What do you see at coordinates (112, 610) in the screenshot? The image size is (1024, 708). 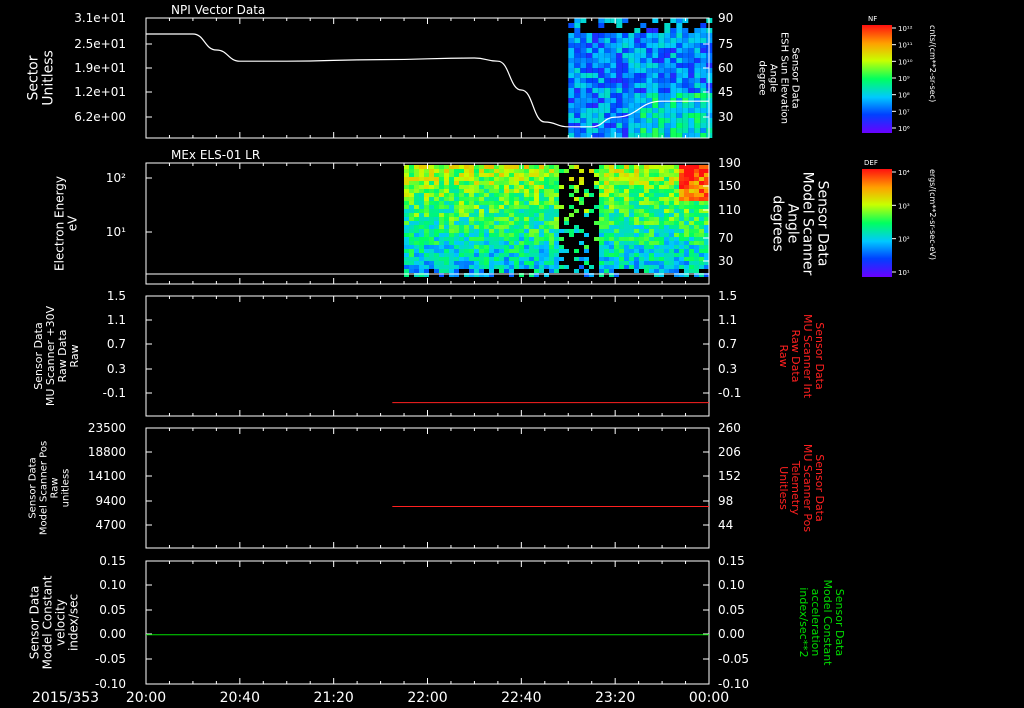 I see `y-tick-label: 0.05` at bounding box center [112, 610].